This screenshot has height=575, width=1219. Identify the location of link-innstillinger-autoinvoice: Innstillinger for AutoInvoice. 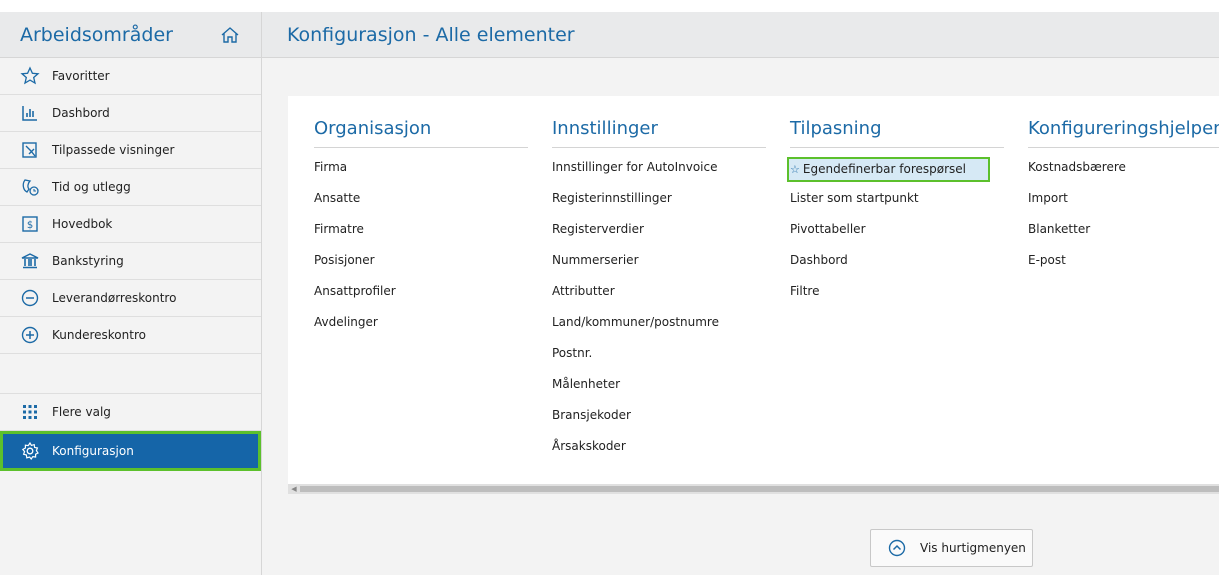
(659, 172).